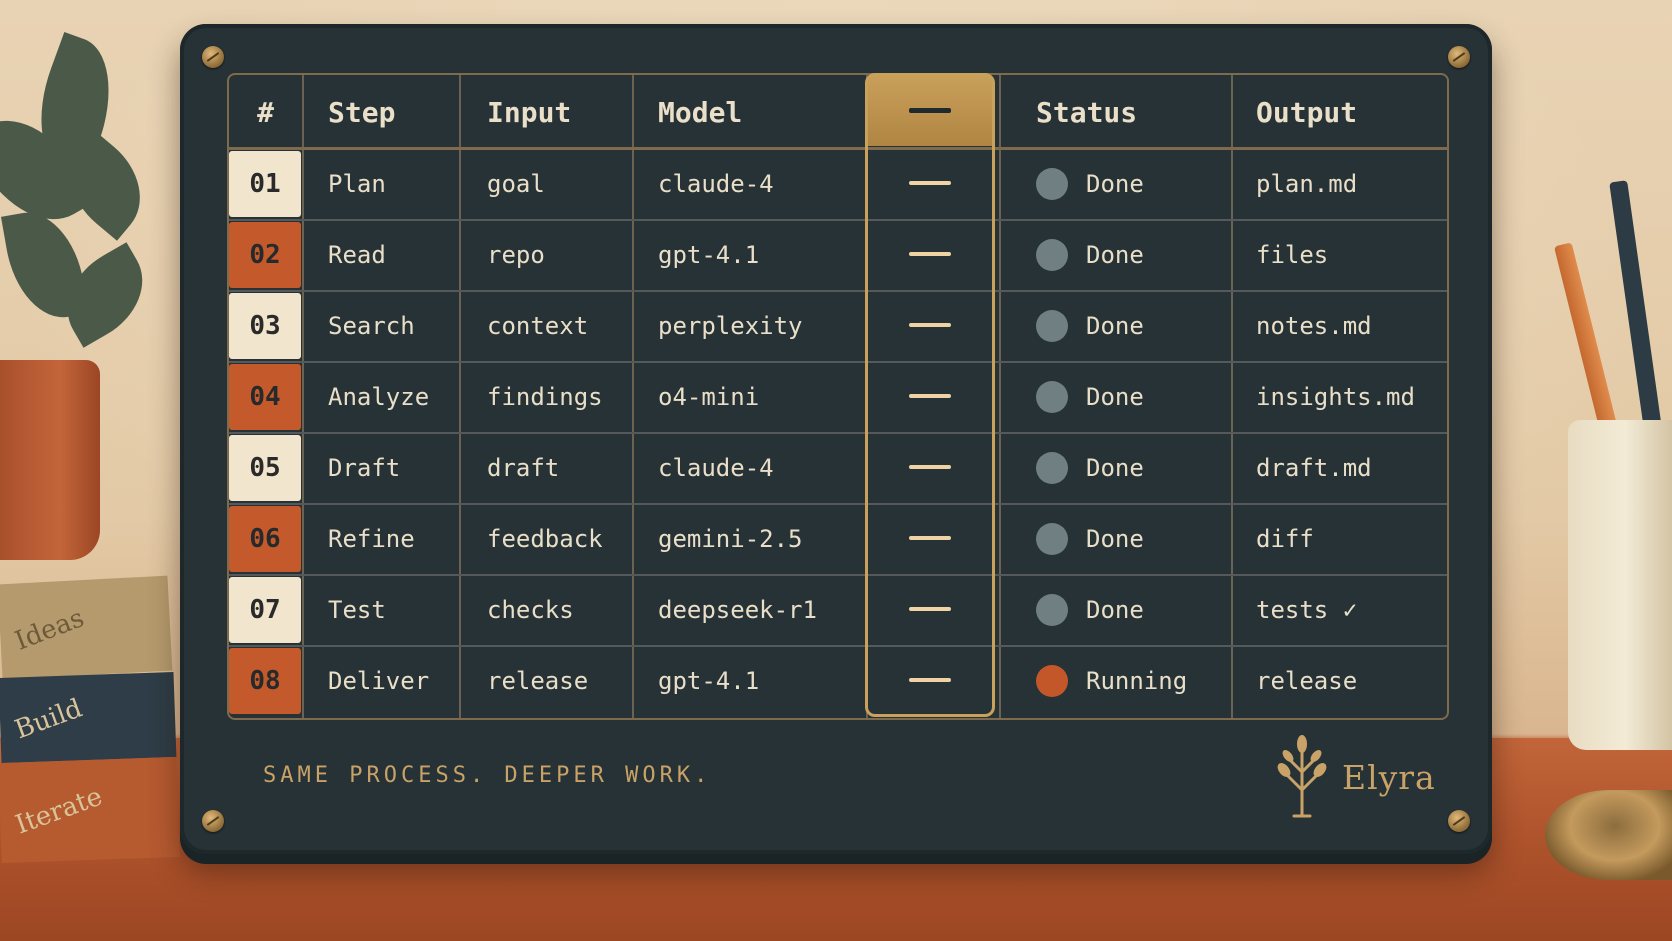  What do you see at coordinates (1307, 112) in the screenshot?
I see `header-output: Output` at bounding box center [1307, 112].